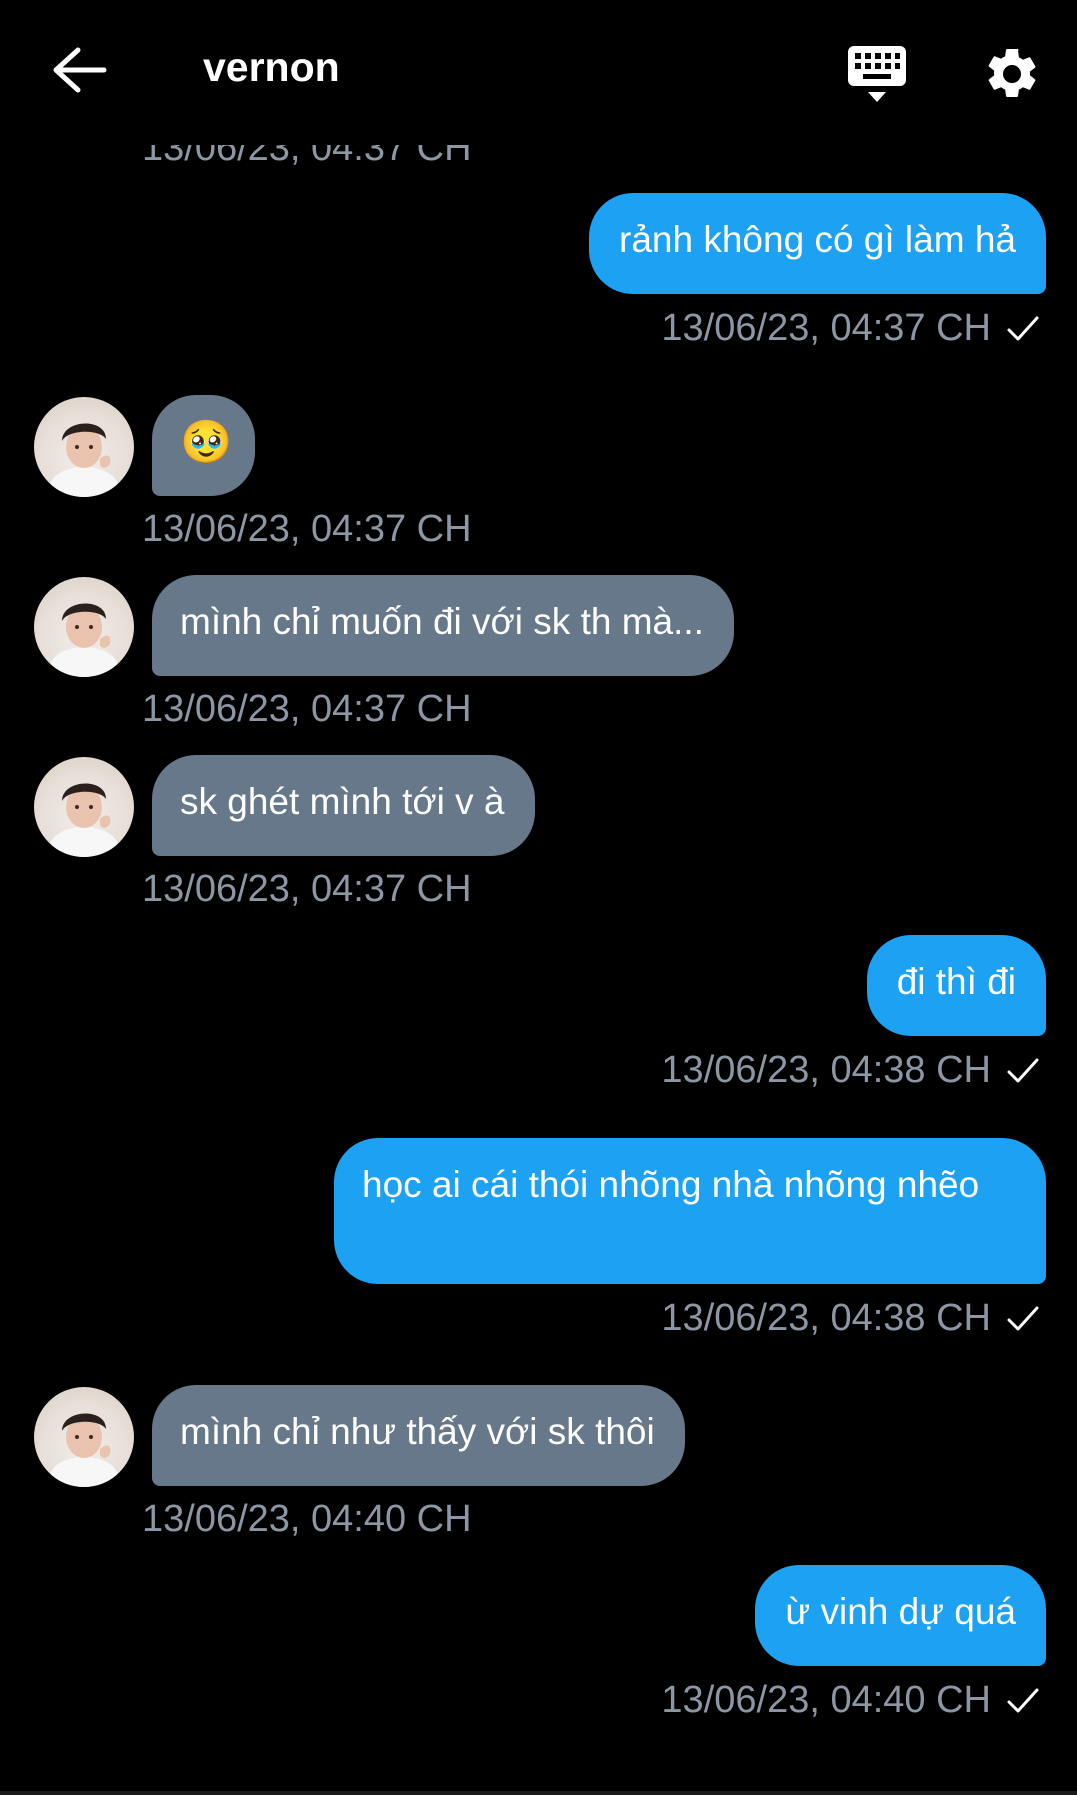 The height and width of the screenshot is (1795, 1077). What do you see at coordinates (203, 445) in the screenshot?
I see `message-bubble-incoming: 🥹` at bounding box center [203, 445].